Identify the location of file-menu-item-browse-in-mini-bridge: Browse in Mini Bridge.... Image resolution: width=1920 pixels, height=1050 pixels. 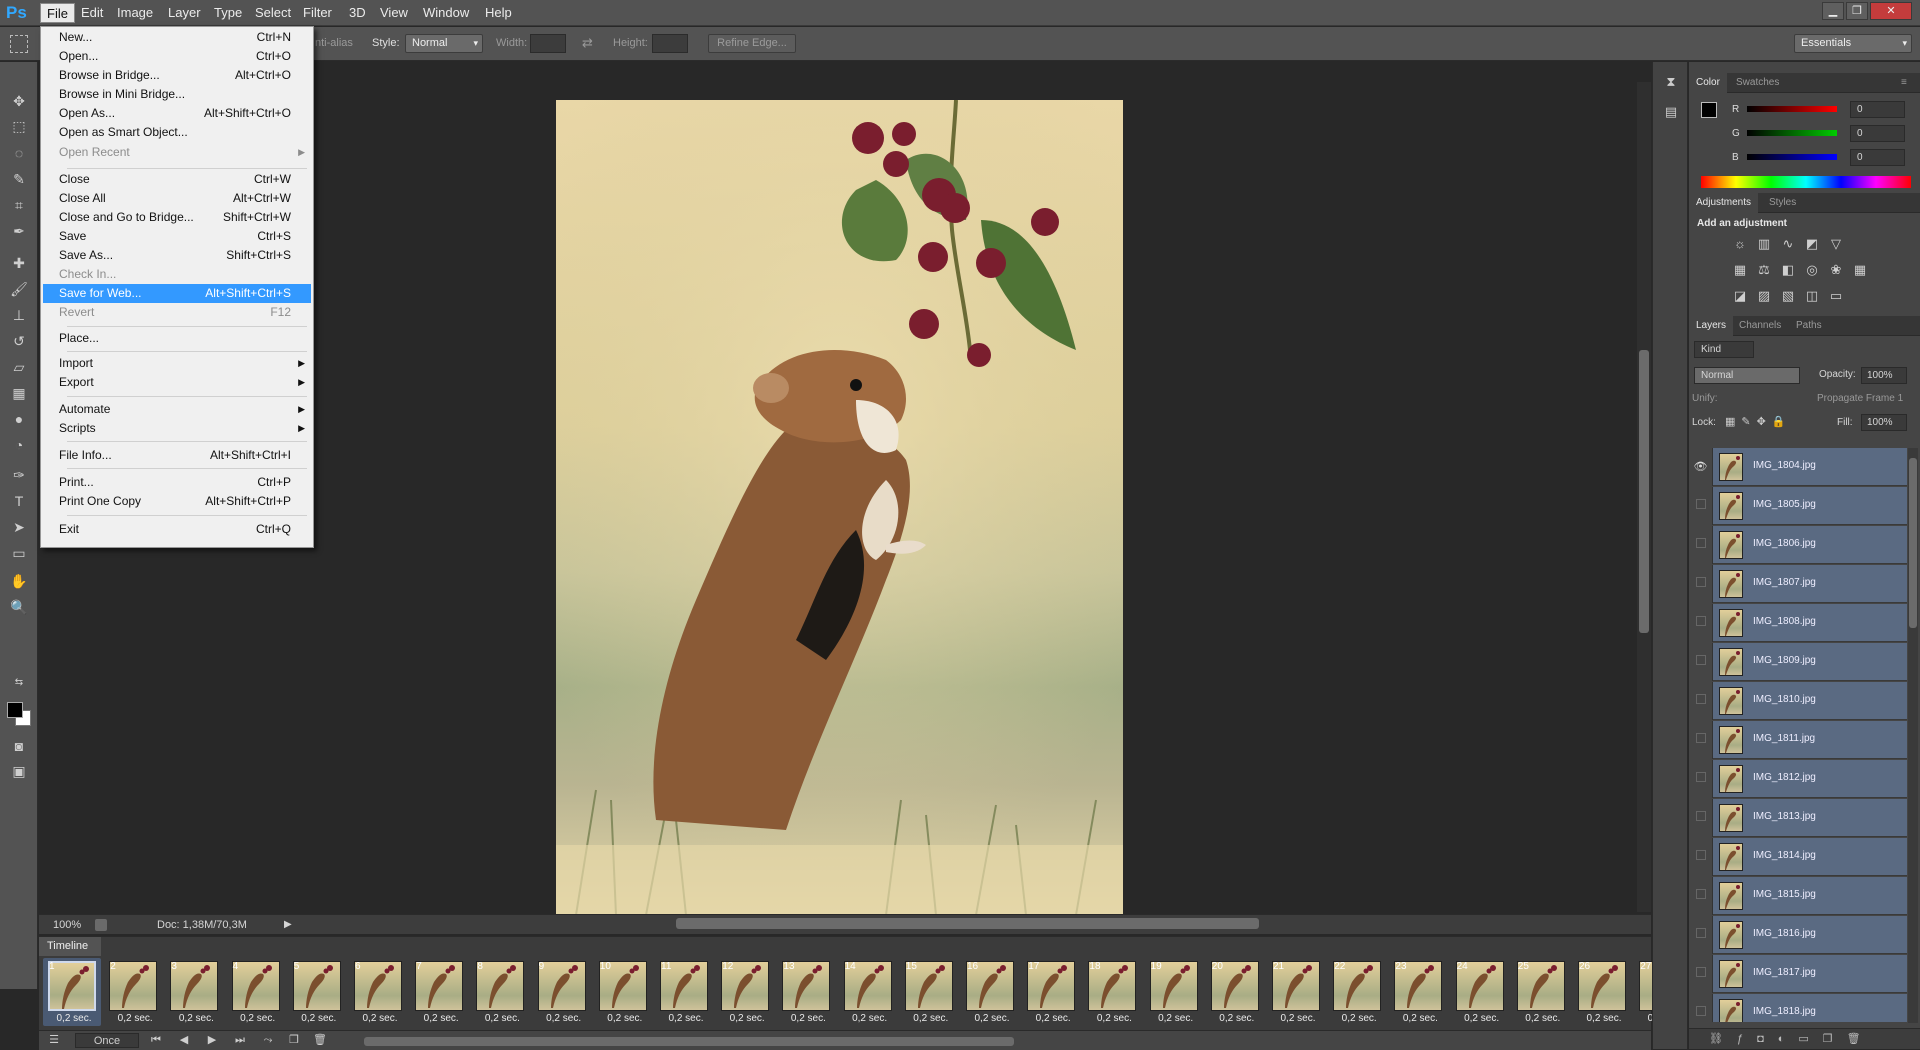
(177, 94).